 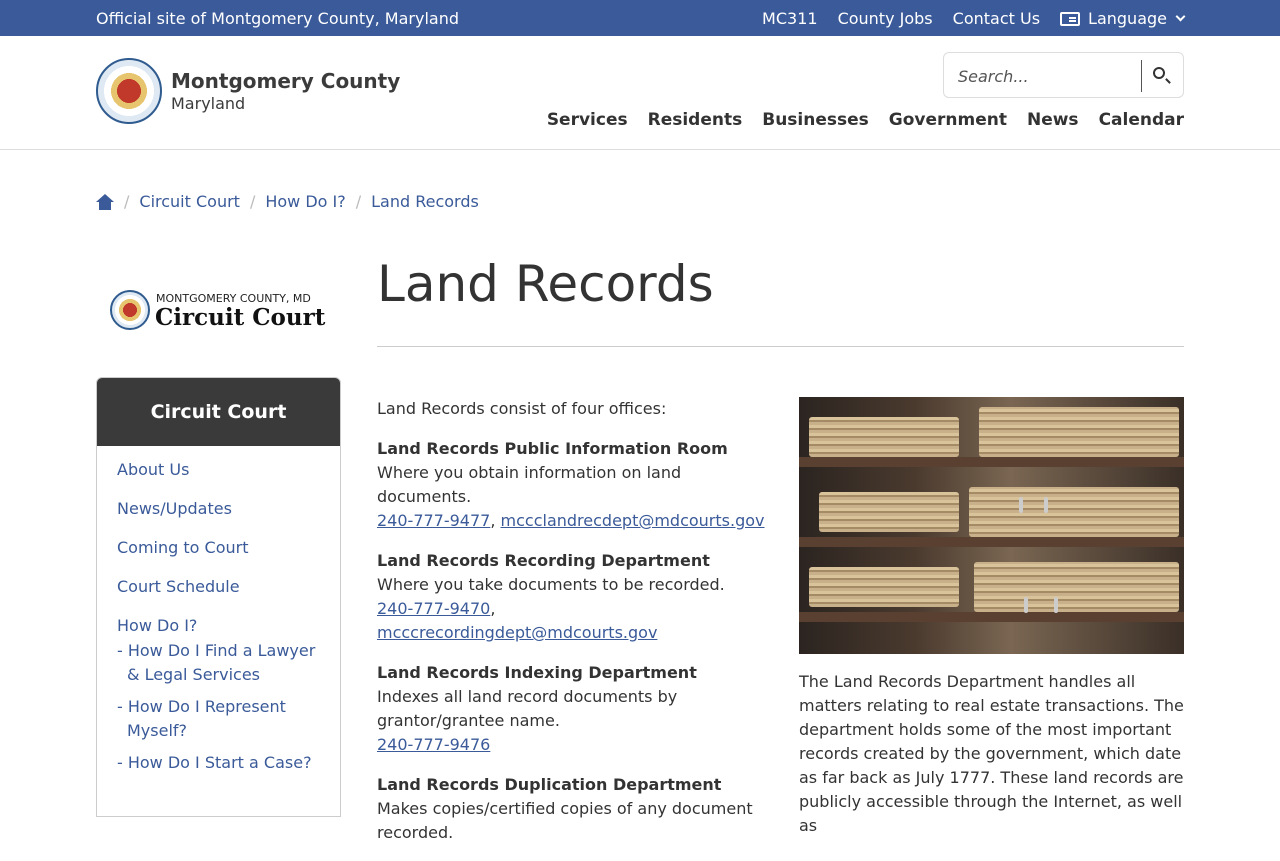 What do you see at coordinates (517, 632) in the screenshot?
I see `office-email-link: mcccrecordingdept@mdcourts.gov` at bounding box center [517, 632].